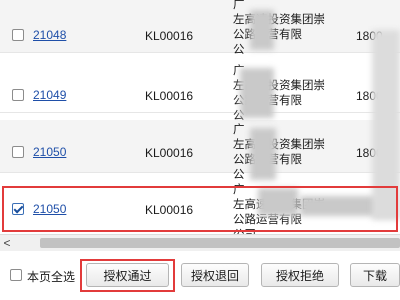 Image resolution: width=400 pixels, height=300 pixels. What do you see at coordinates (215, 275) in the screenshot?
I see `revert-button: 授权退回` at bounding box center [215, 275].